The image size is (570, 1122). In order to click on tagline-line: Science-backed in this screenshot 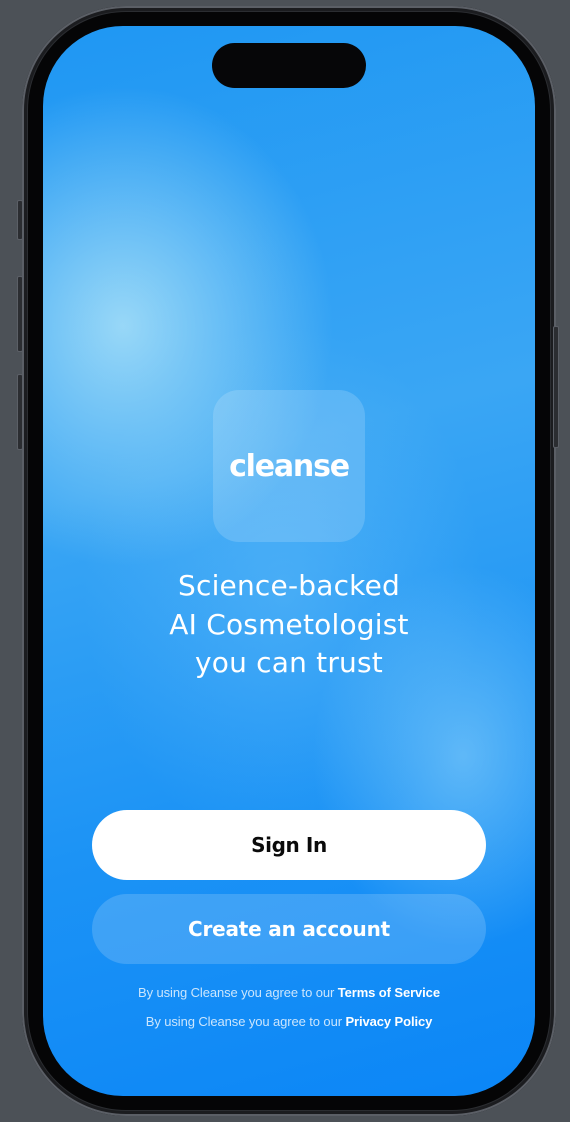, I will do `click(289, 585)`.